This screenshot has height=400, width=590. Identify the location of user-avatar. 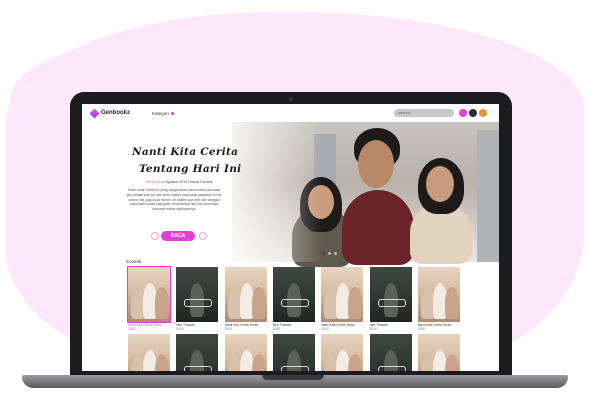
(483, 113).